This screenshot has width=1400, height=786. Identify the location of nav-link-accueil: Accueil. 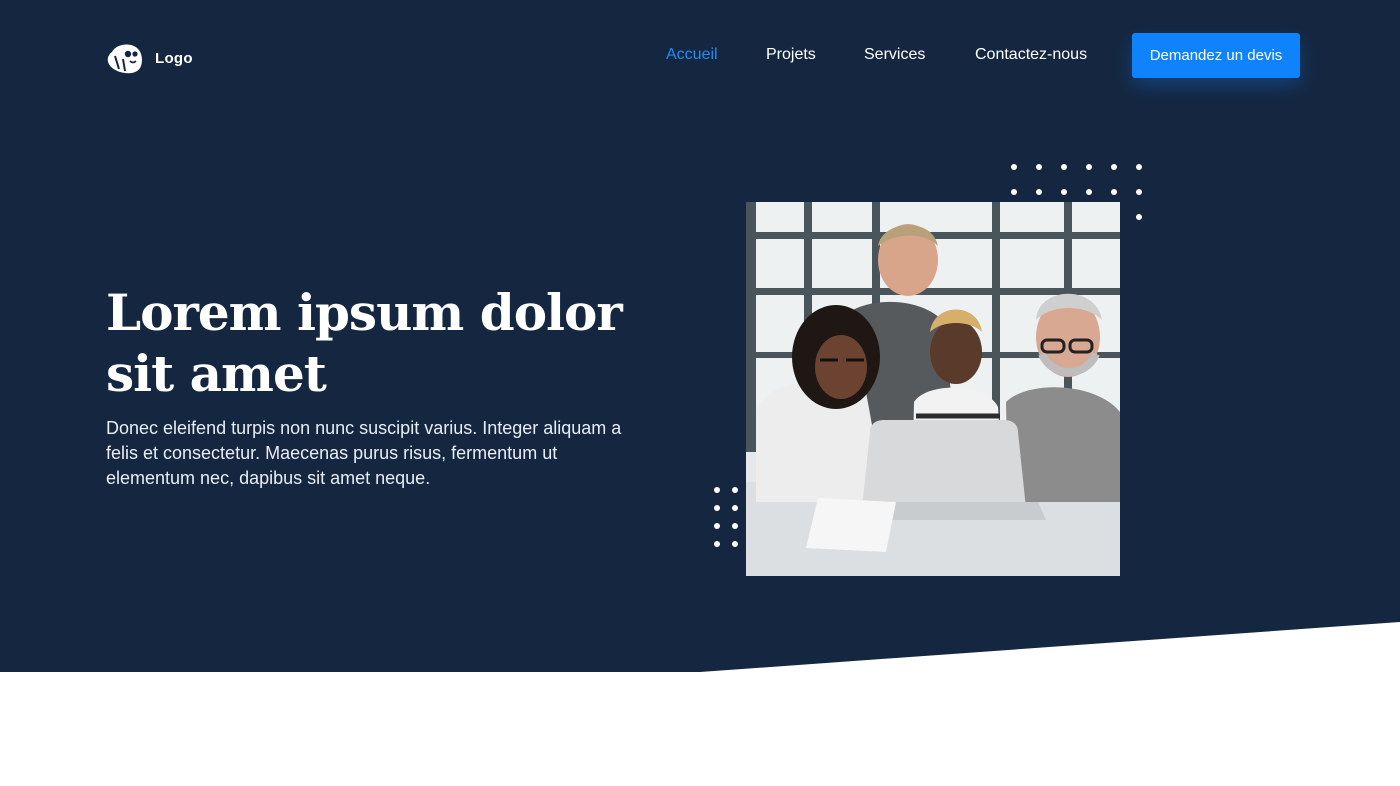
(692, 55).